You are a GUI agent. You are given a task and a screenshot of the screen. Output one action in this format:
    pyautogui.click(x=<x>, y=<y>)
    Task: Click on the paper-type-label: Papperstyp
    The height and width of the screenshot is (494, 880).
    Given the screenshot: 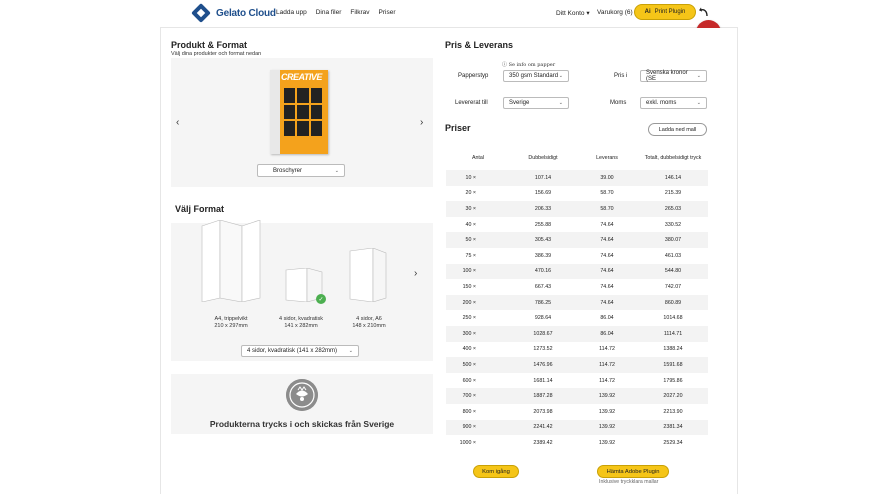 What is the action you would take?
    pyautogui.click(x=473, y=76)
    